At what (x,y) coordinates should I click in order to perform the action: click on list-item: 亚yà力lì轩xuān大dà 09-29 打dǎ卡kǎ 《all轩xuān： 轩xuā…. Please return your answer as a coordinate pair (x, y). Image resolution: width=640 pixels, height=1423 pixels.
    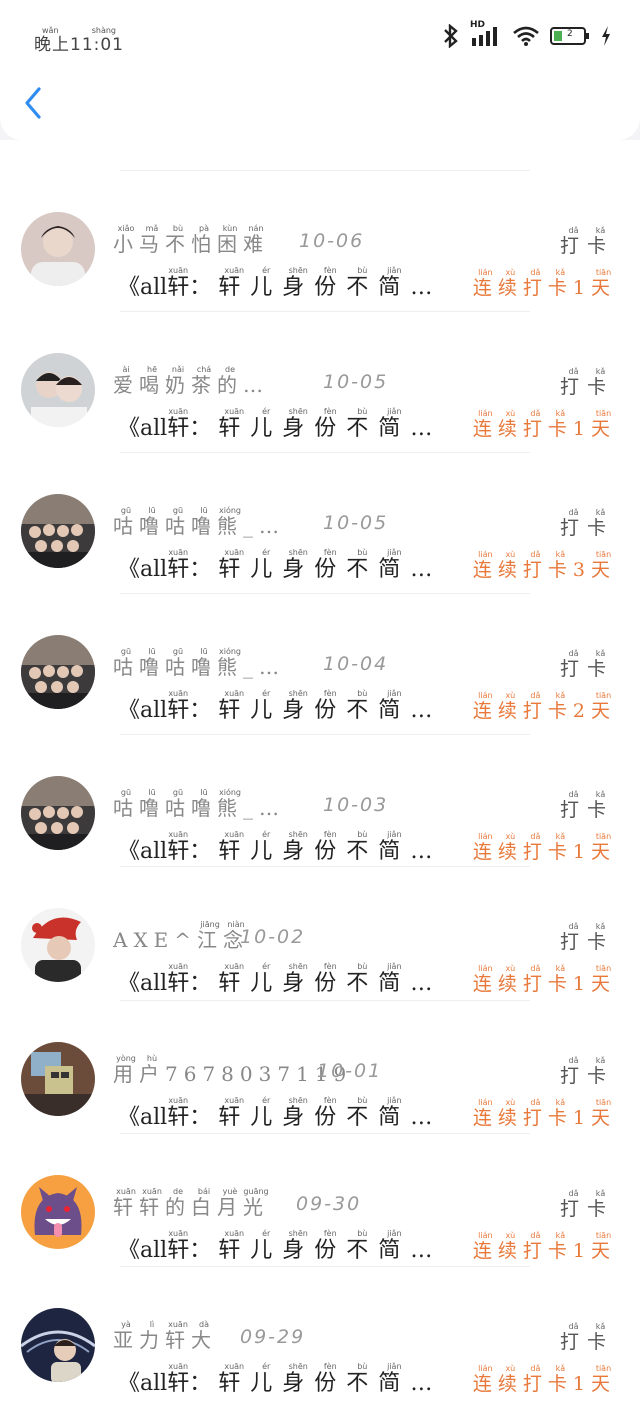
    Looking at the image, I should click on (320, 1334).